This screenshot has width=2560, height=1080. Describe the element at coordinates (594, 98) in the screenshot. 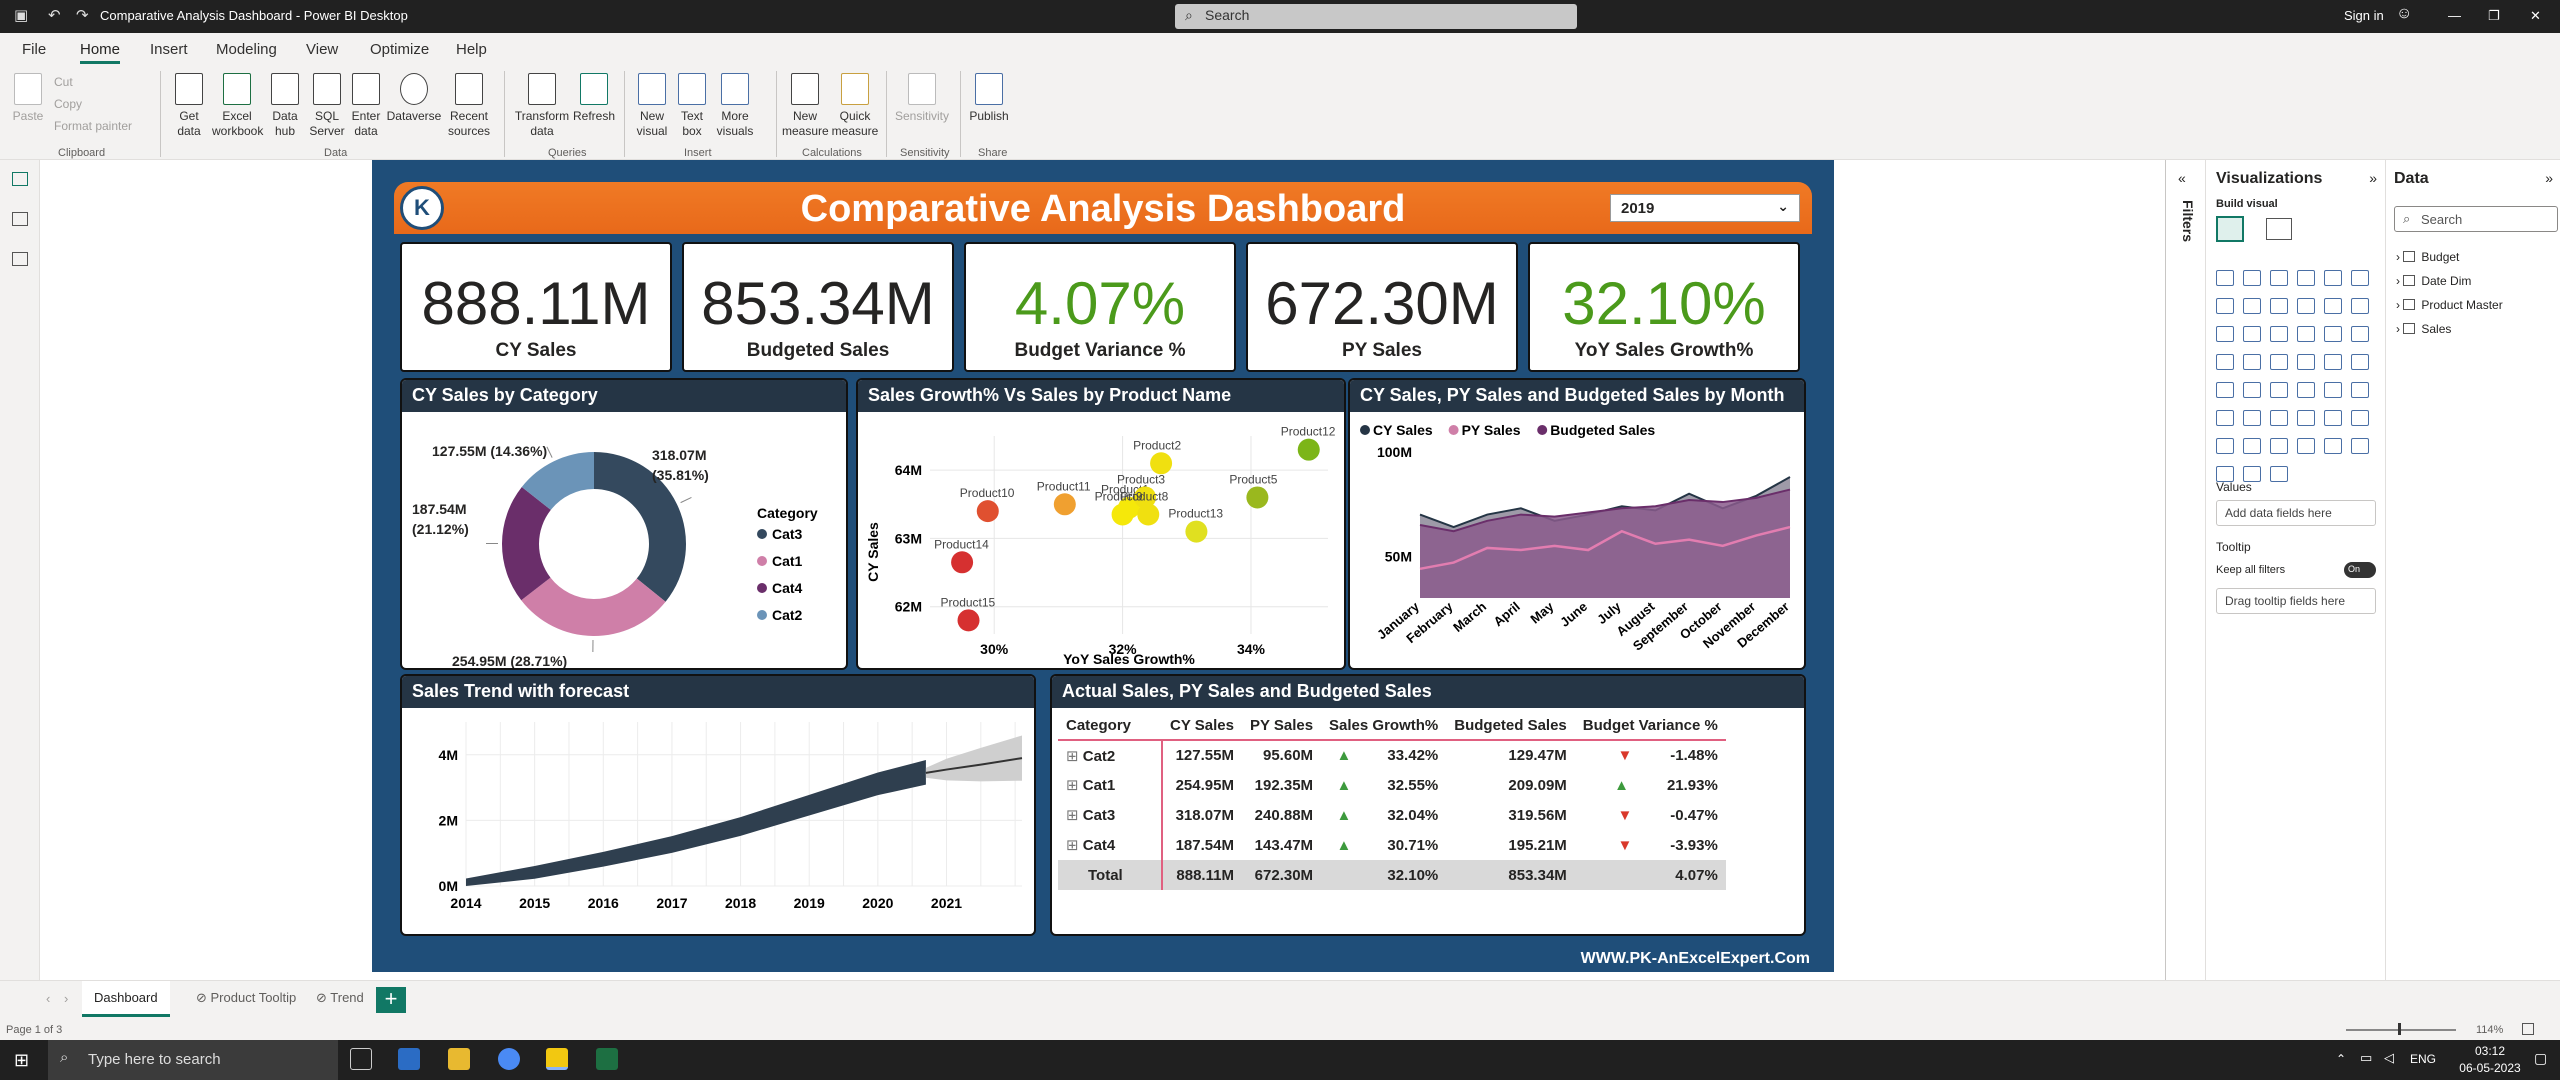

I see `refresh-button: Refresh` at that location.